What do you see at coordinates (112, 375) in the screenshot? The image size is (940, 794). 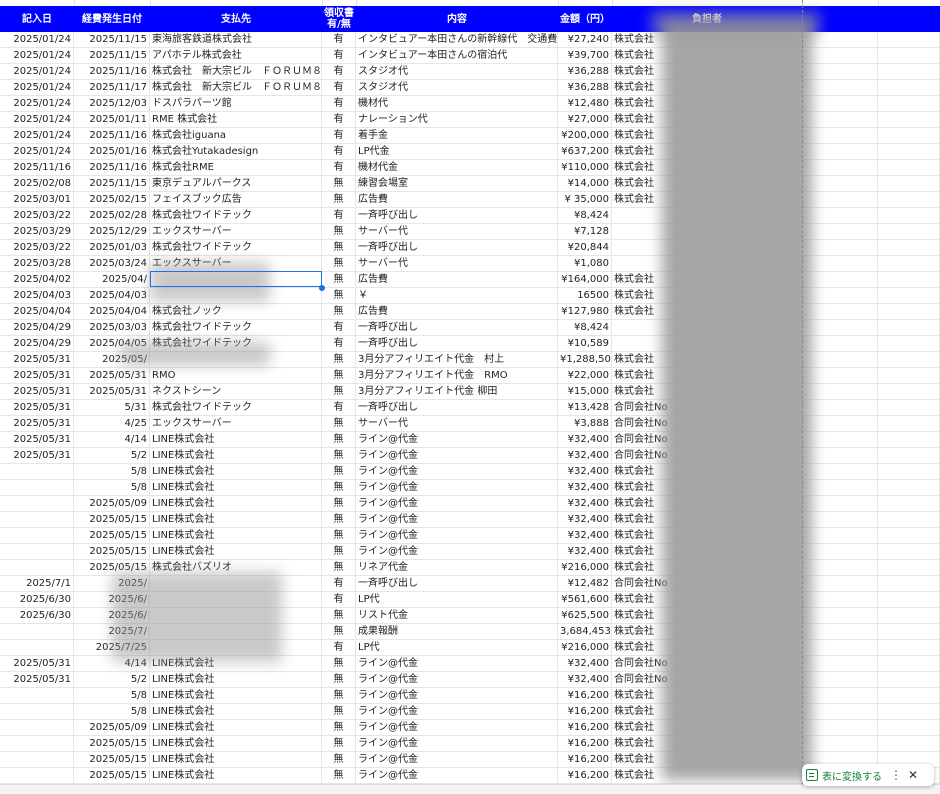 I see `cell-expense-date: 2025/05/31` at bounding box center [112, 375].